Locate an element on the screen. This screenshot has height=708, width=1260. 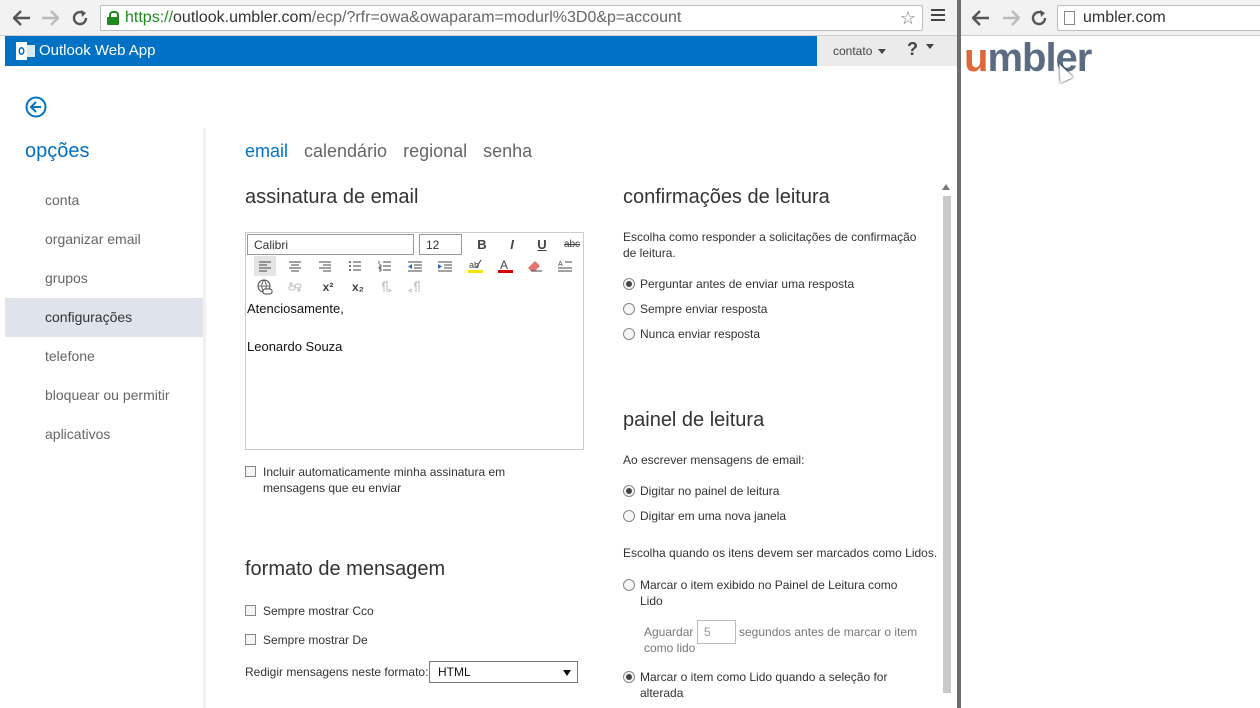
sidebar-divider is located at coordinates (204, 418).